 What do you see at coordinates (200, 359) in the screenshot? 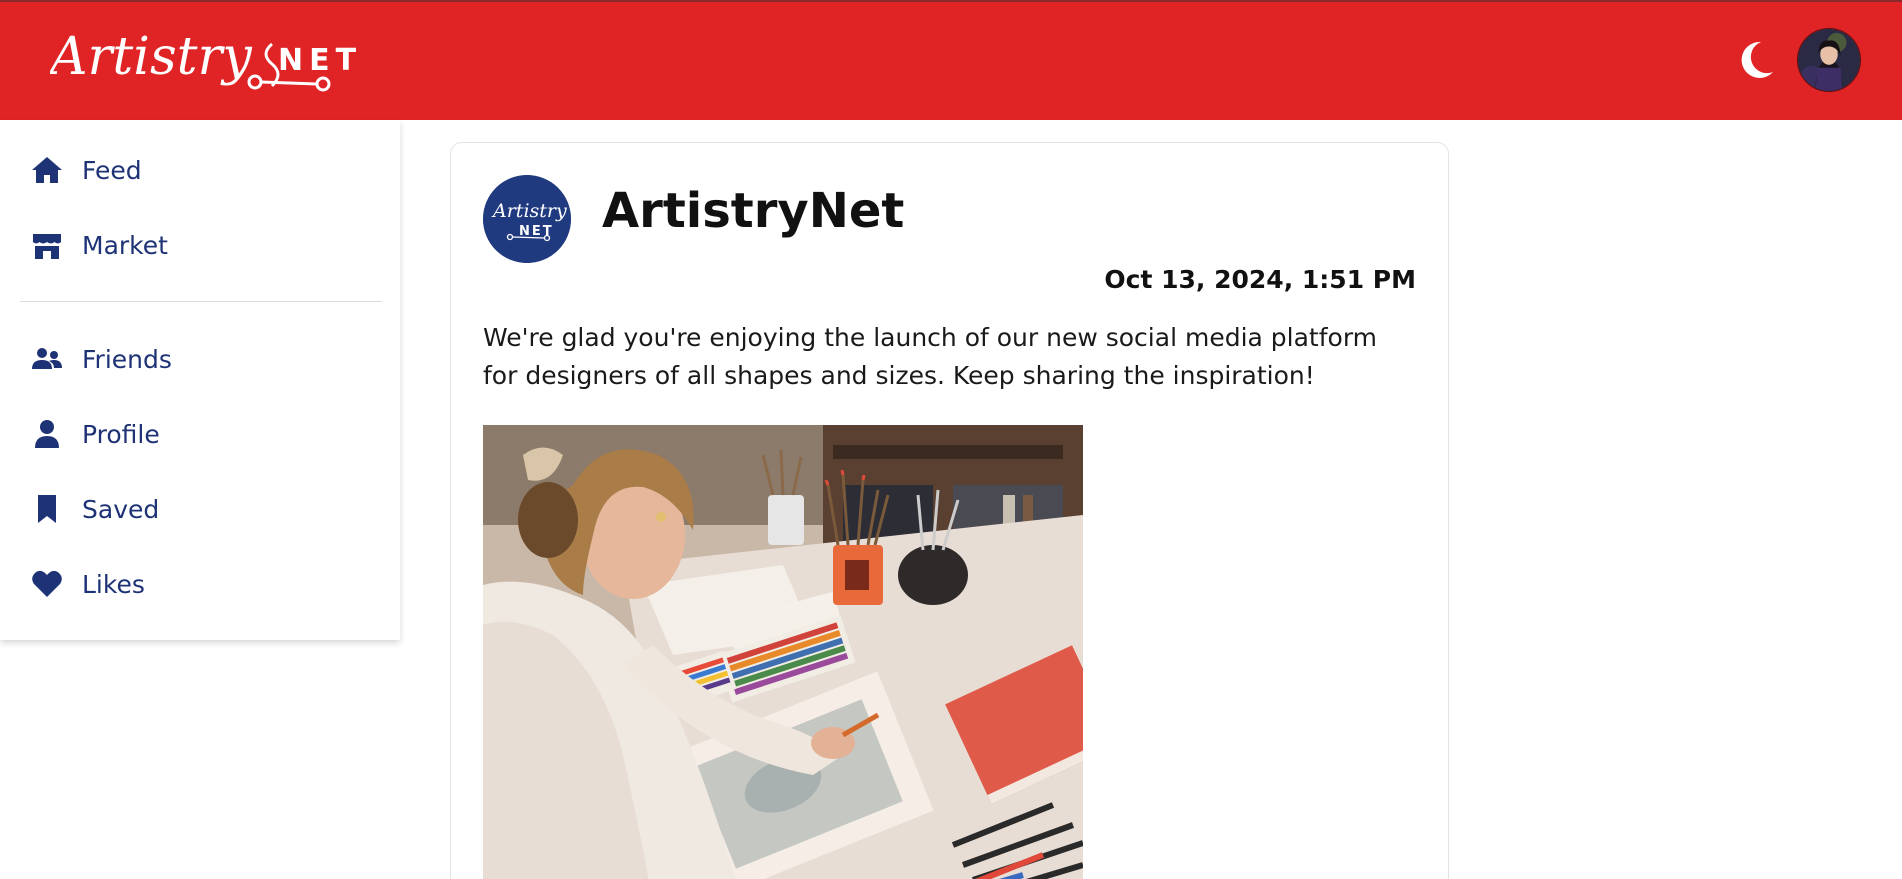
I see `sidebar-item-friends: Friends` at bounding box center [200, 359].